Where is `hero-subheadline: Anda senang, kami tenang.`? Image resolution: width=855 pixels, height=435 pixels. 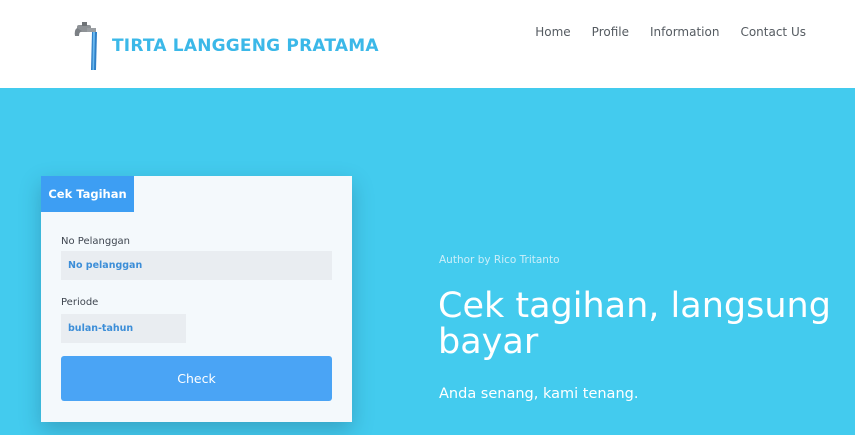
hero-subheadline: Anda senang, kami tenang. is located at coordinates (539, 394).